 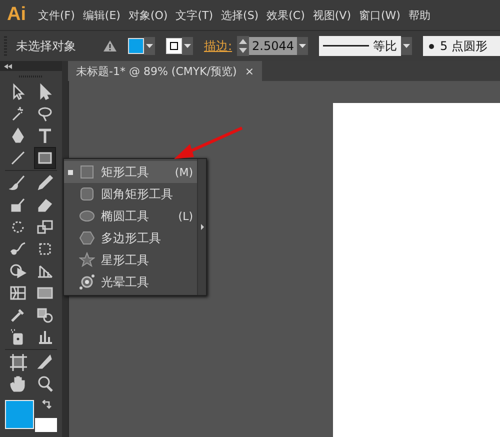 What do you see at coordinates (45, 158) in the screenshot?
I see `rectangle-icon` at bounding box center [45, 158].